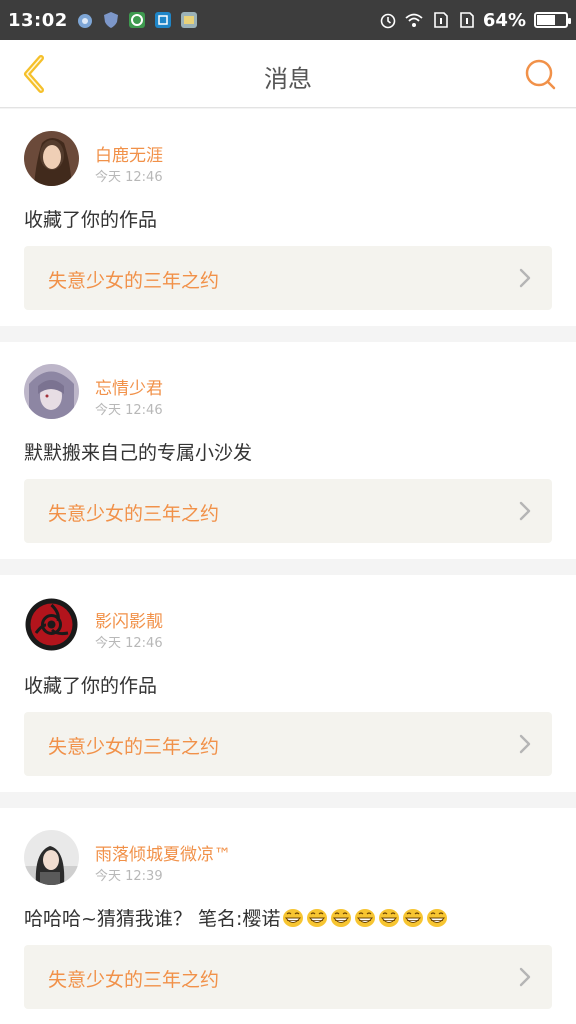  What do you see at coordinates (129, 386) in the screenshot?
I see `username: 忘情少君` at bounding box center [129, 386].